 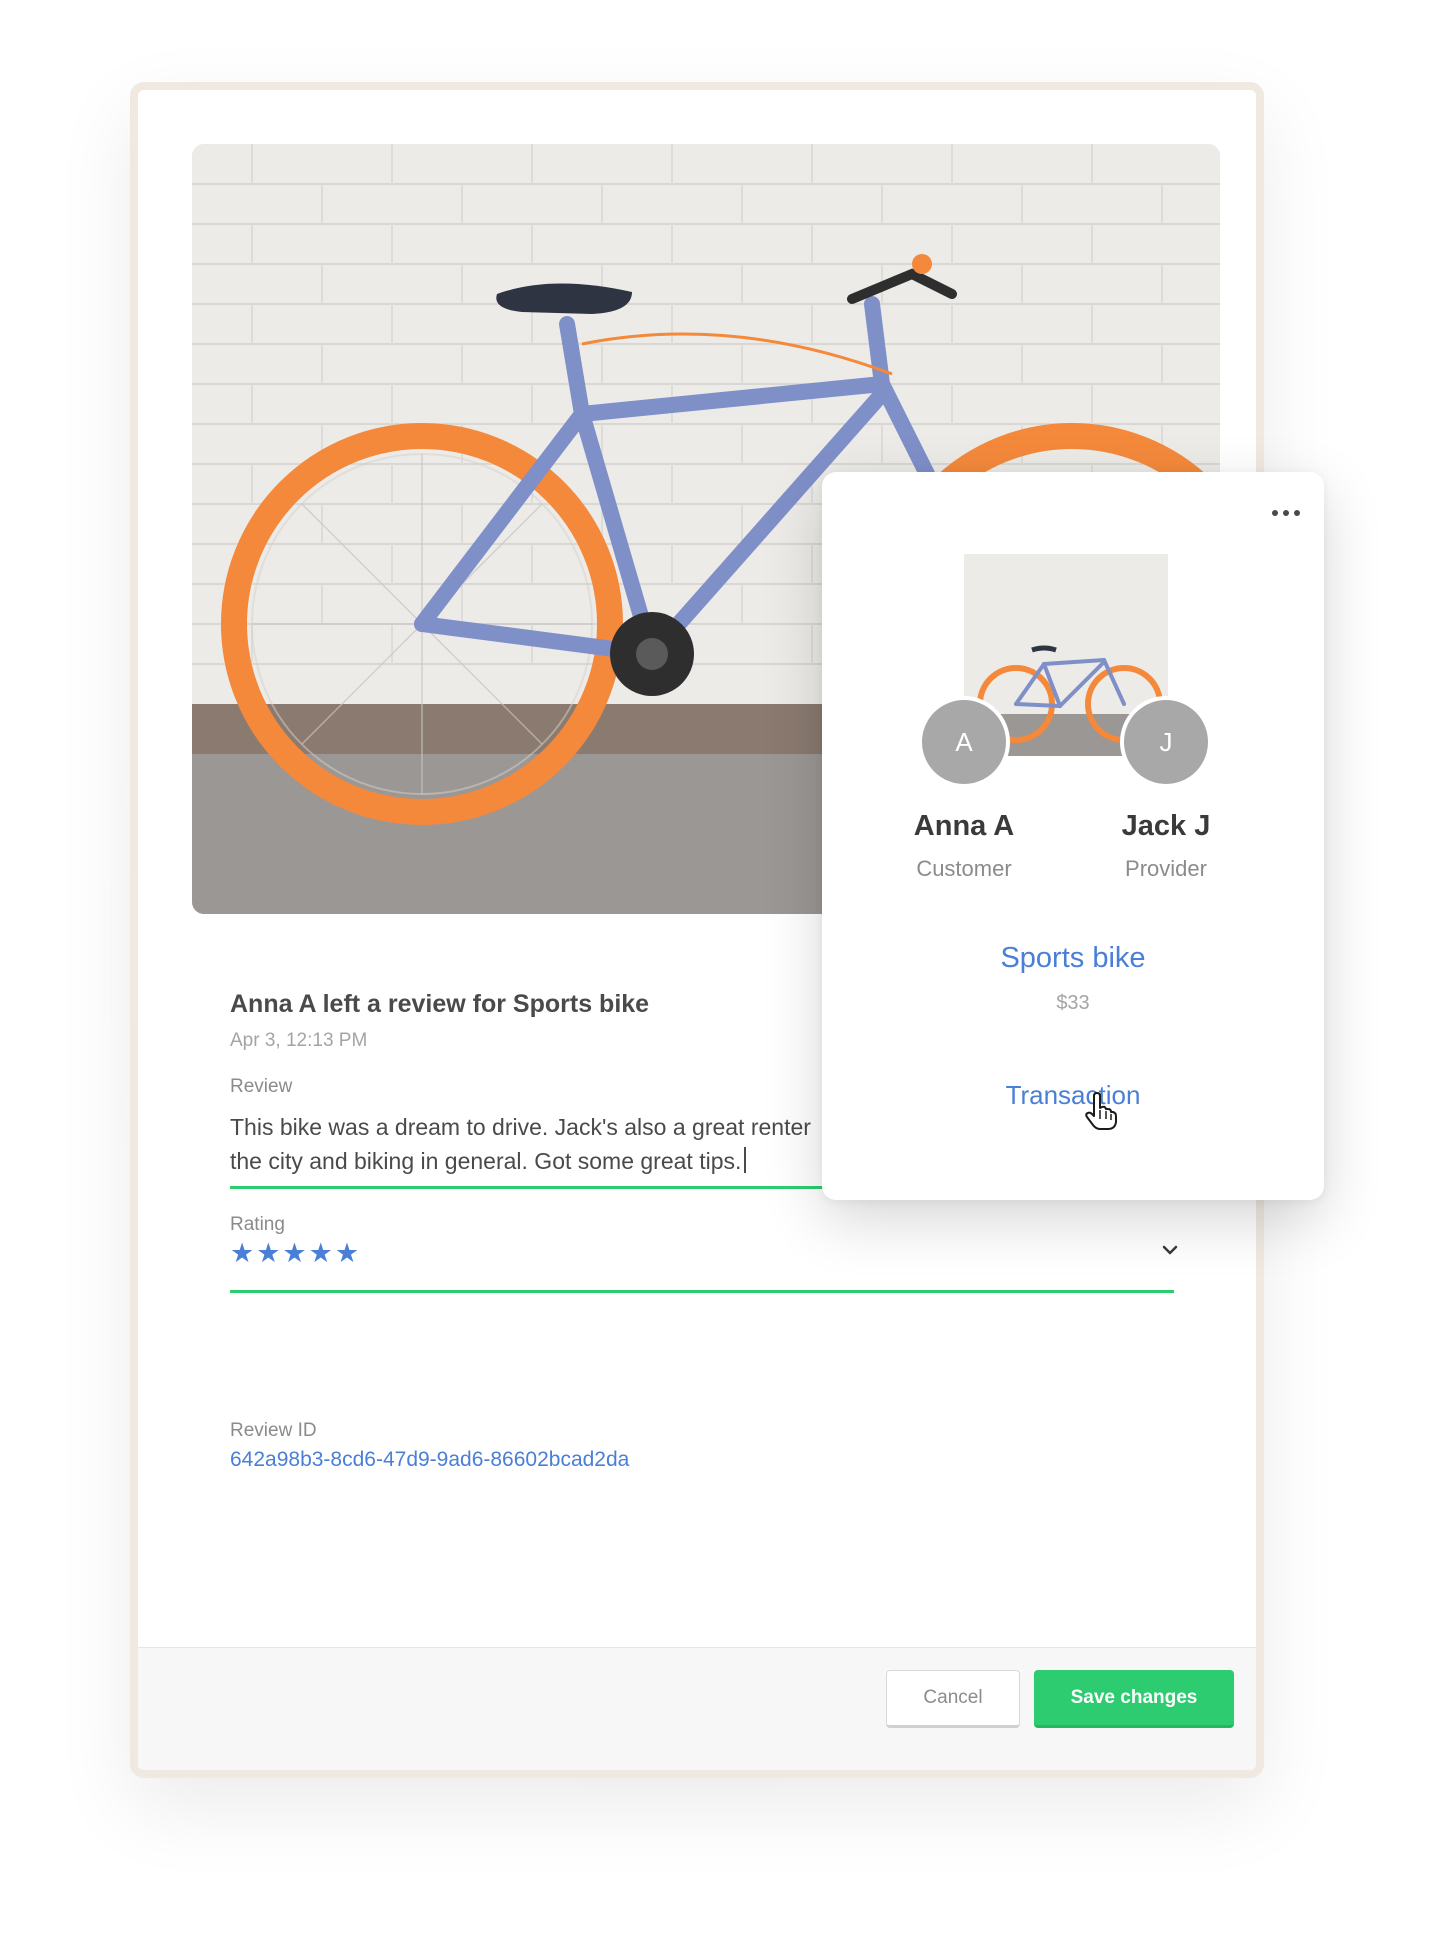 What do you see at coordinates (429, 1460) in the screenshot?
I see `review-id-link: 642a98b3-8cd6-47d9-9ad6-86602bcad2da` at bounding box center [429, 1460].